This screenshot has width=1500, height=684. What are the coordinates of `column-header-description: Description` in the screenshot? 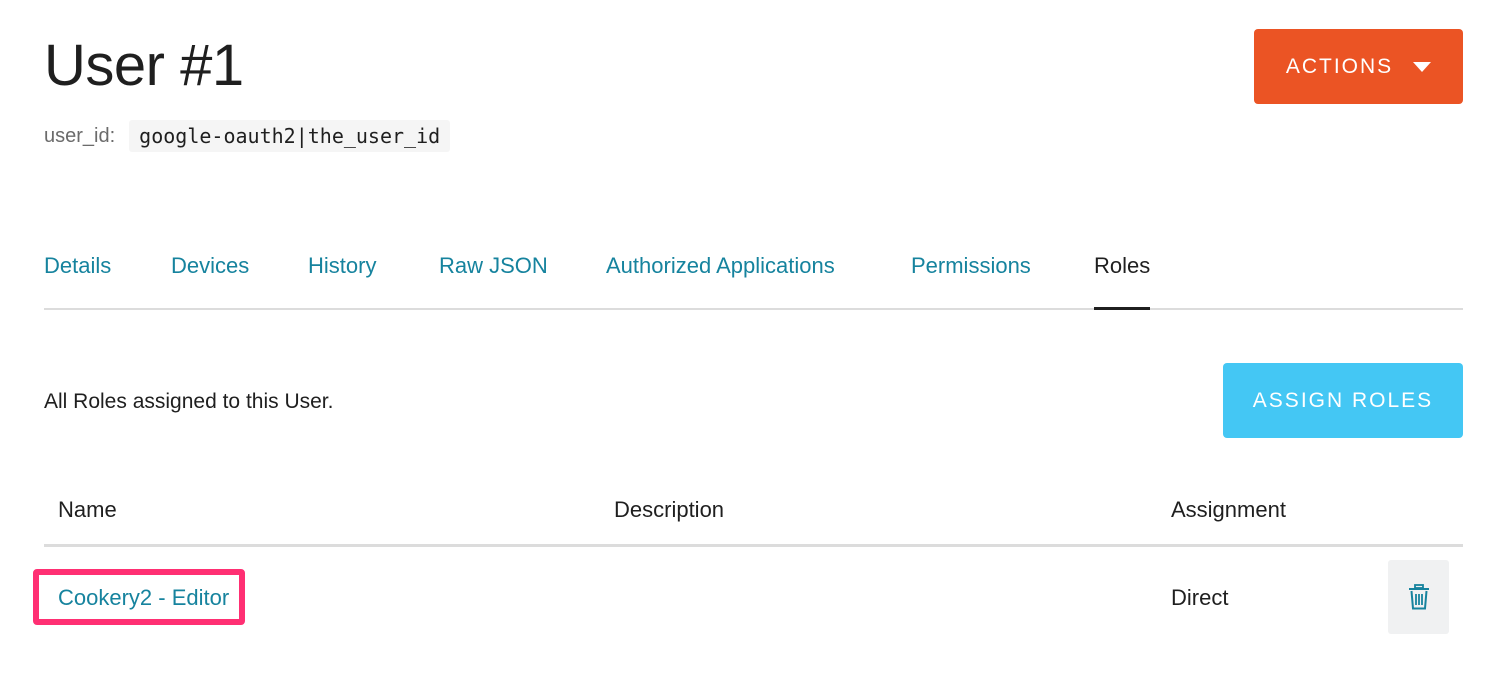 It's located at (669, 510).